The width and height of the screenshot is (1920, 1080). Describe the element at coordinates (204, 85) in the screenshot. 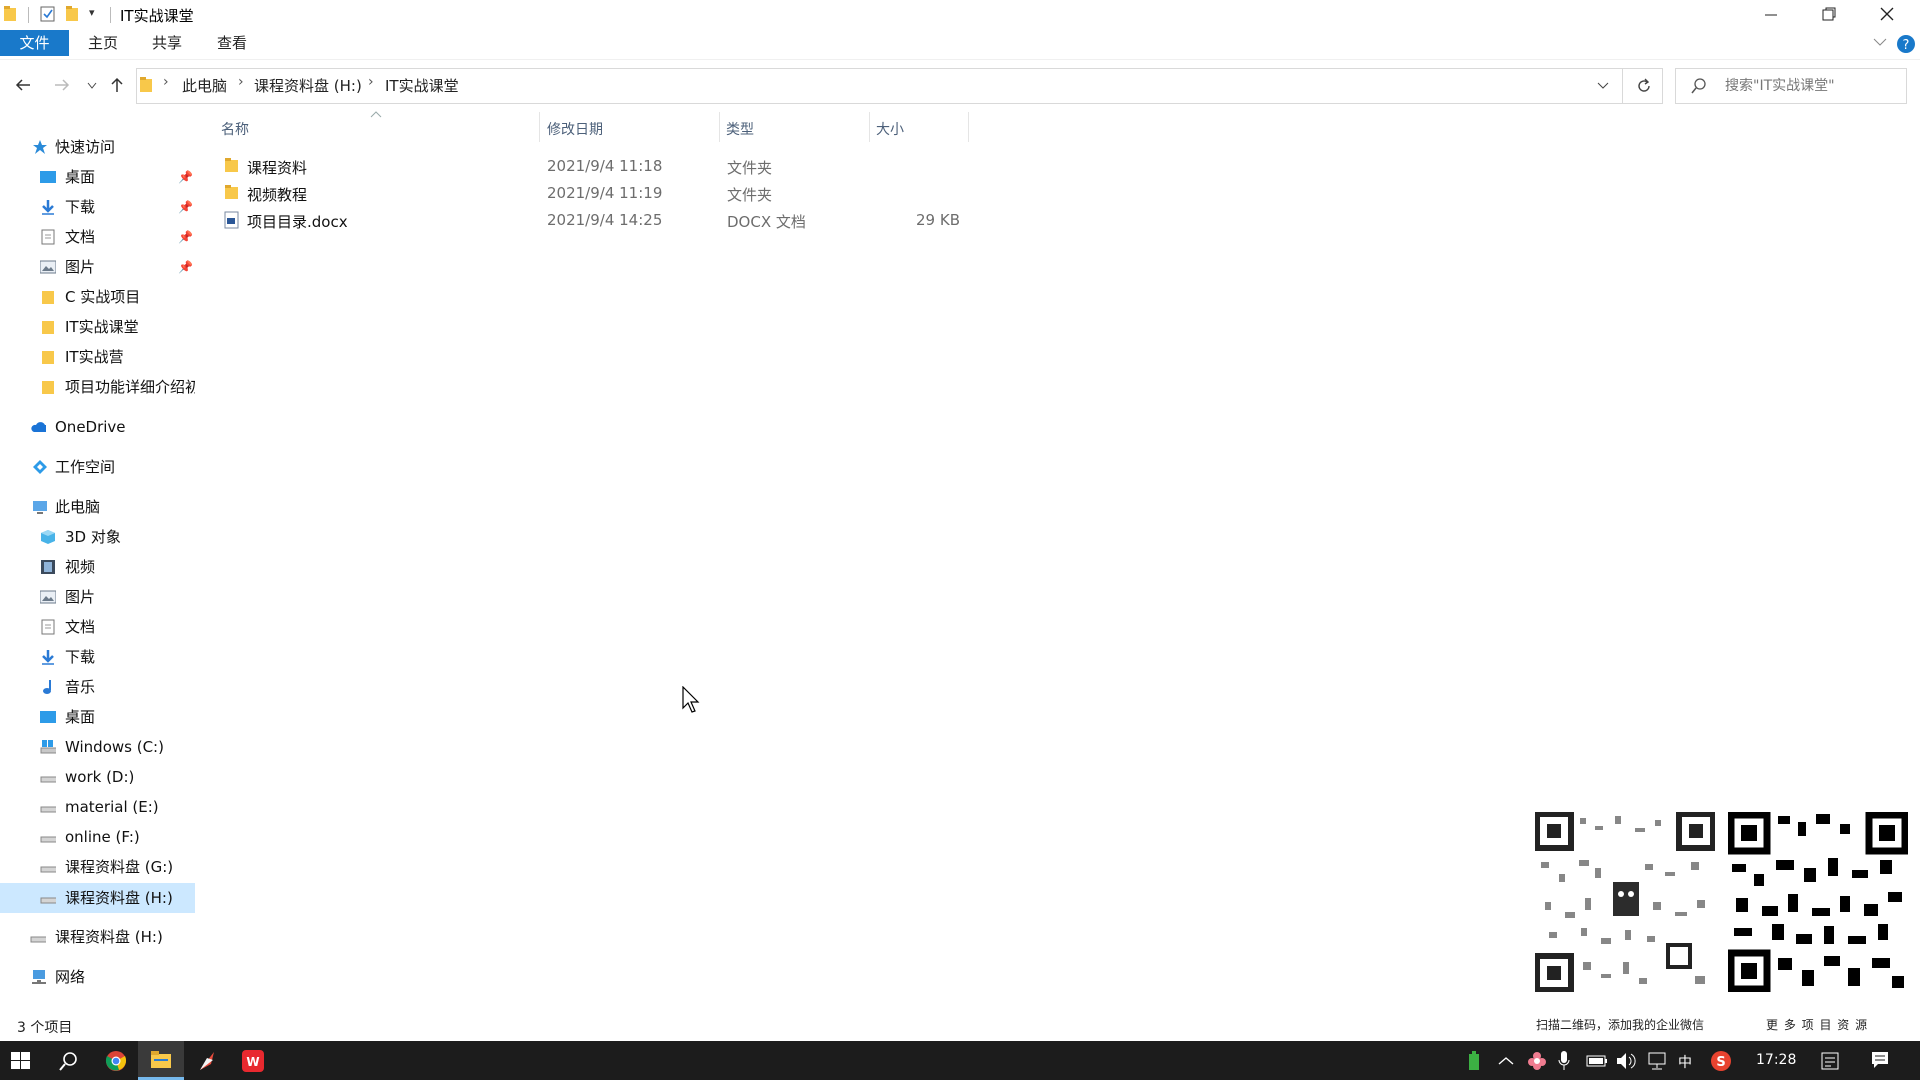

I see `breadcrumb-this-pc: 此电脑` at that location.